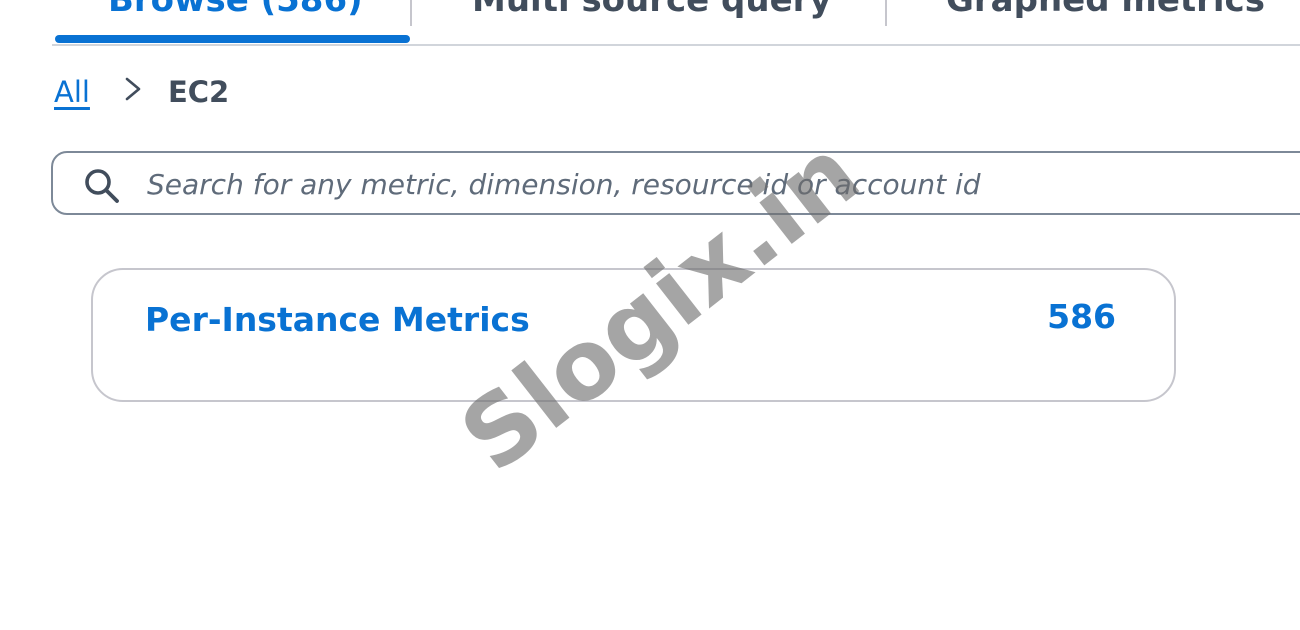  What do you see at coordinates (652, 10) in the screenshot?
I see `tab-multi-source-query: Multi source query` at bounding box center [652, 10].